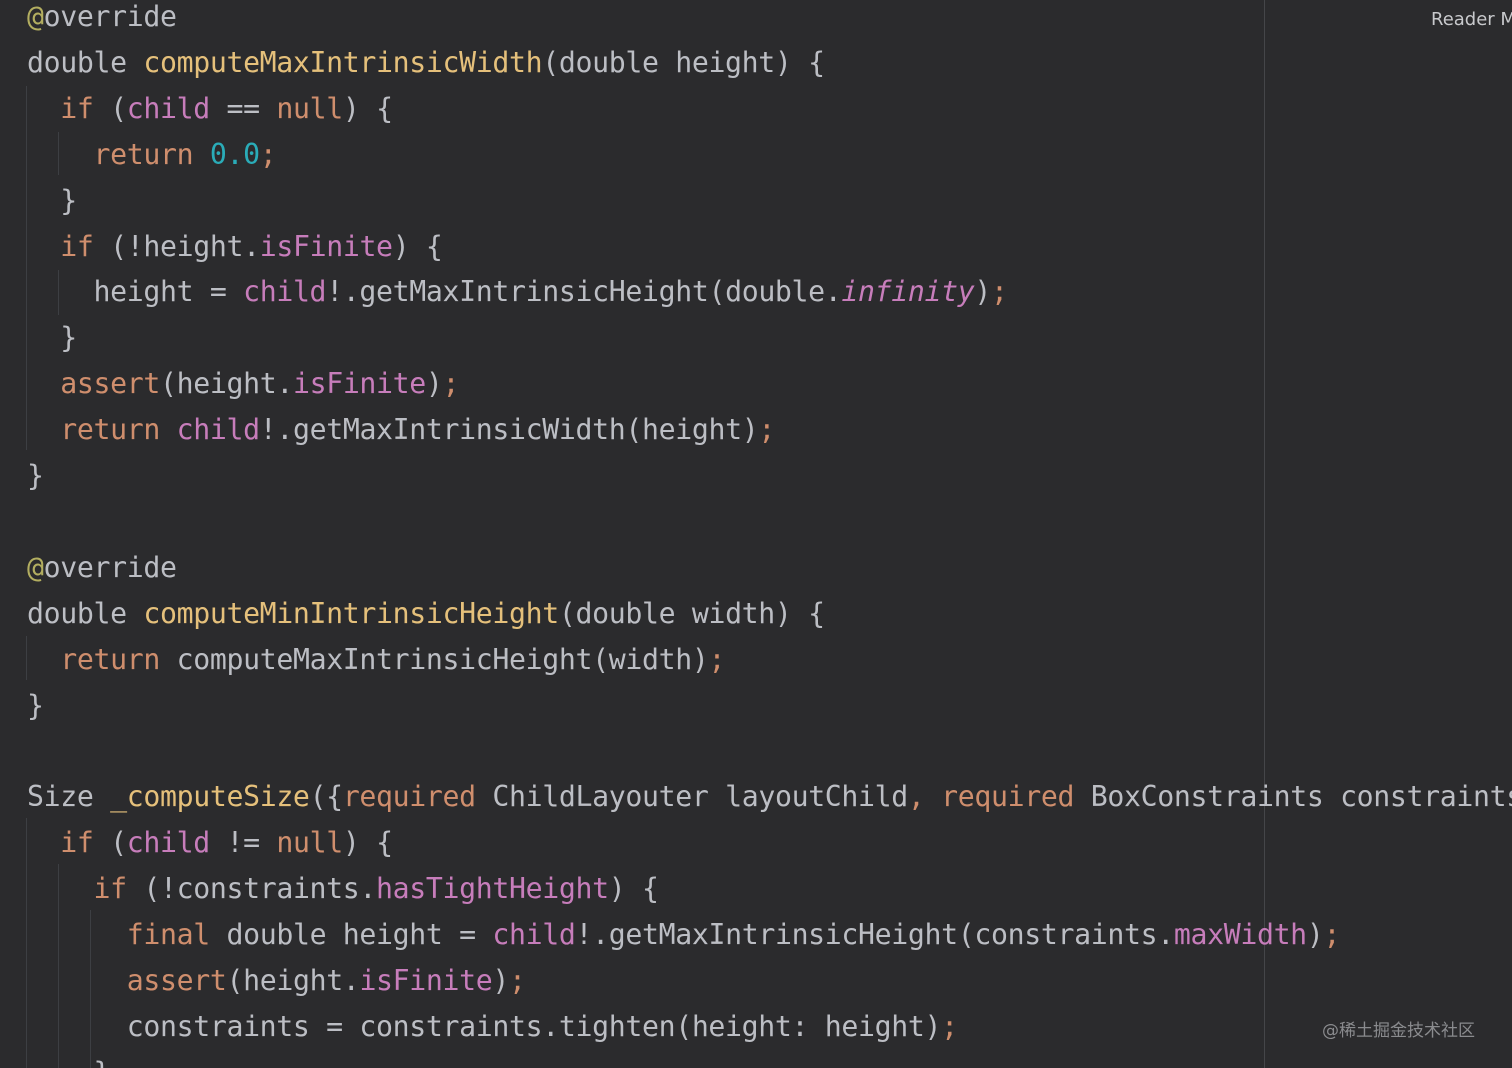  I want to click on code-token: ==, so click(243, 108).